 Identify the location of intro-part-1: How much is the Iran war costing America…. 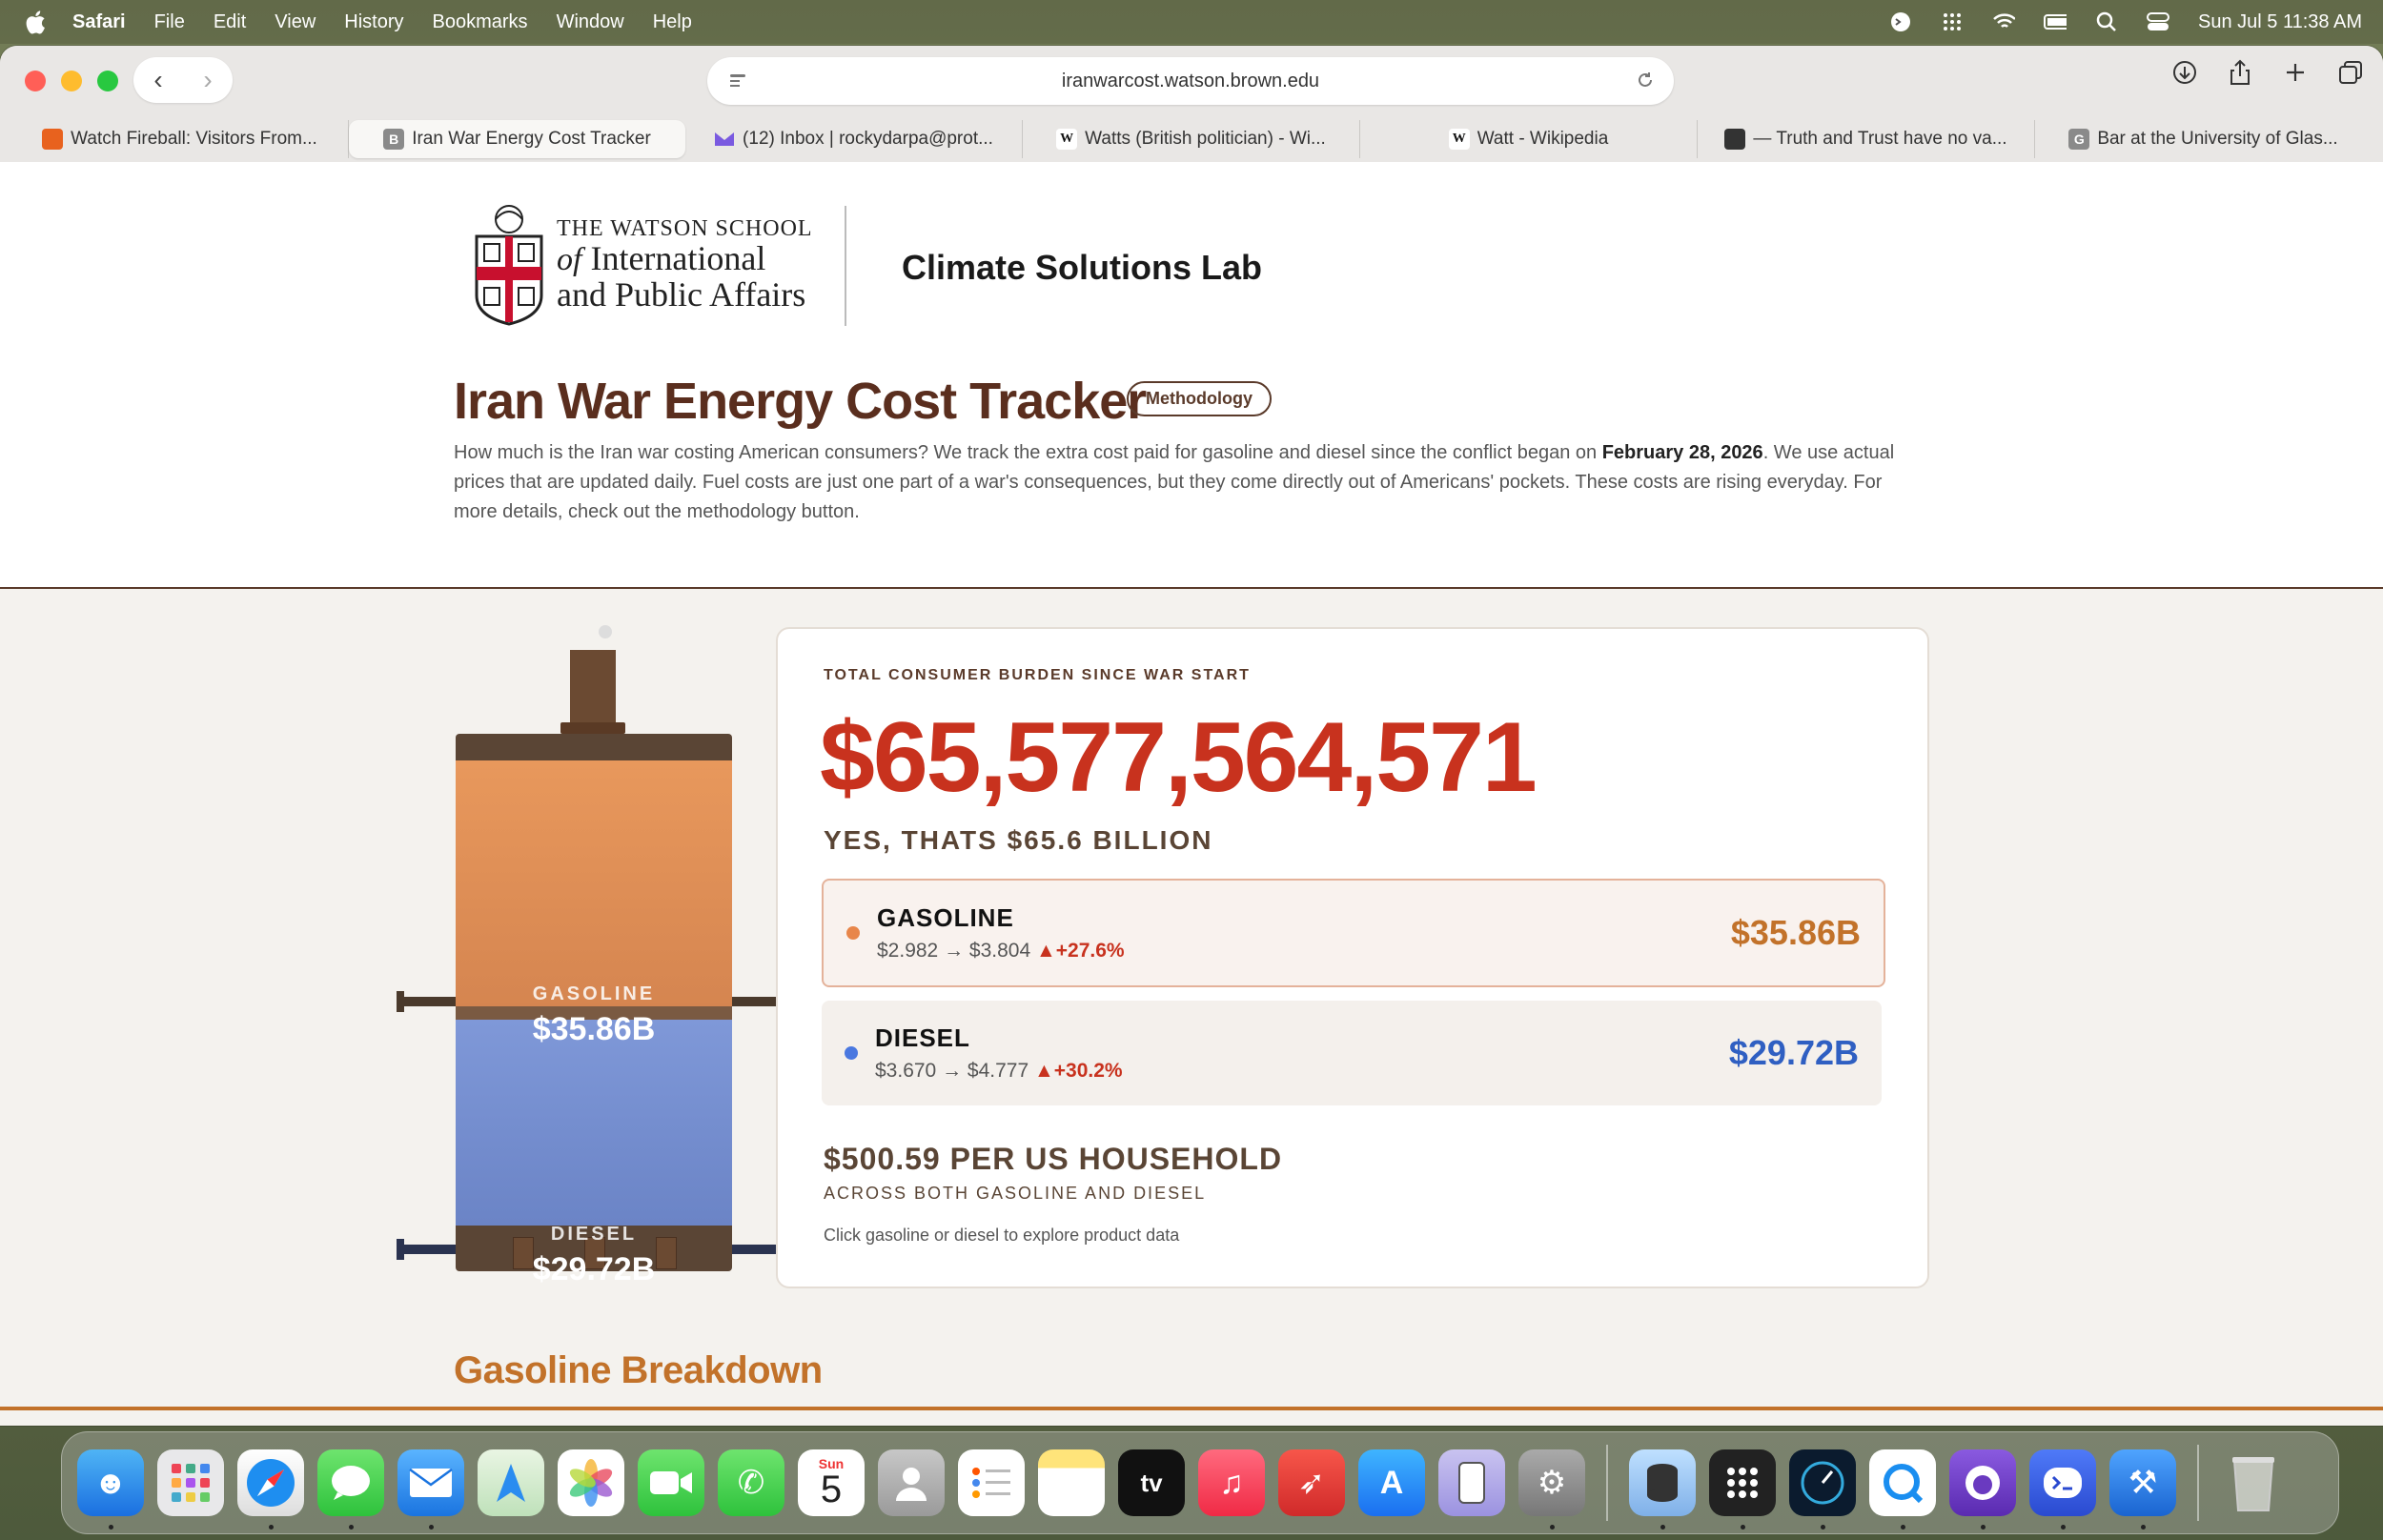
(1028, 452).